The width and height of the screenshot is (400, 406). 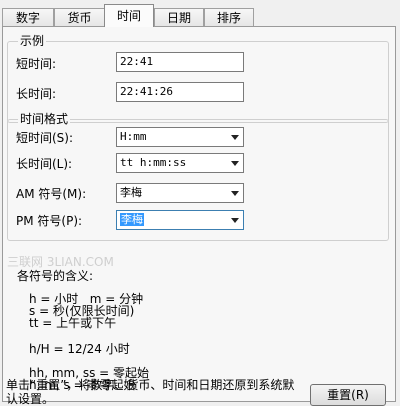 What do you see at coordinates (28, 17) in the screenshot?
I see `tab-numbers: 数字` at bounding box center [28, 17].